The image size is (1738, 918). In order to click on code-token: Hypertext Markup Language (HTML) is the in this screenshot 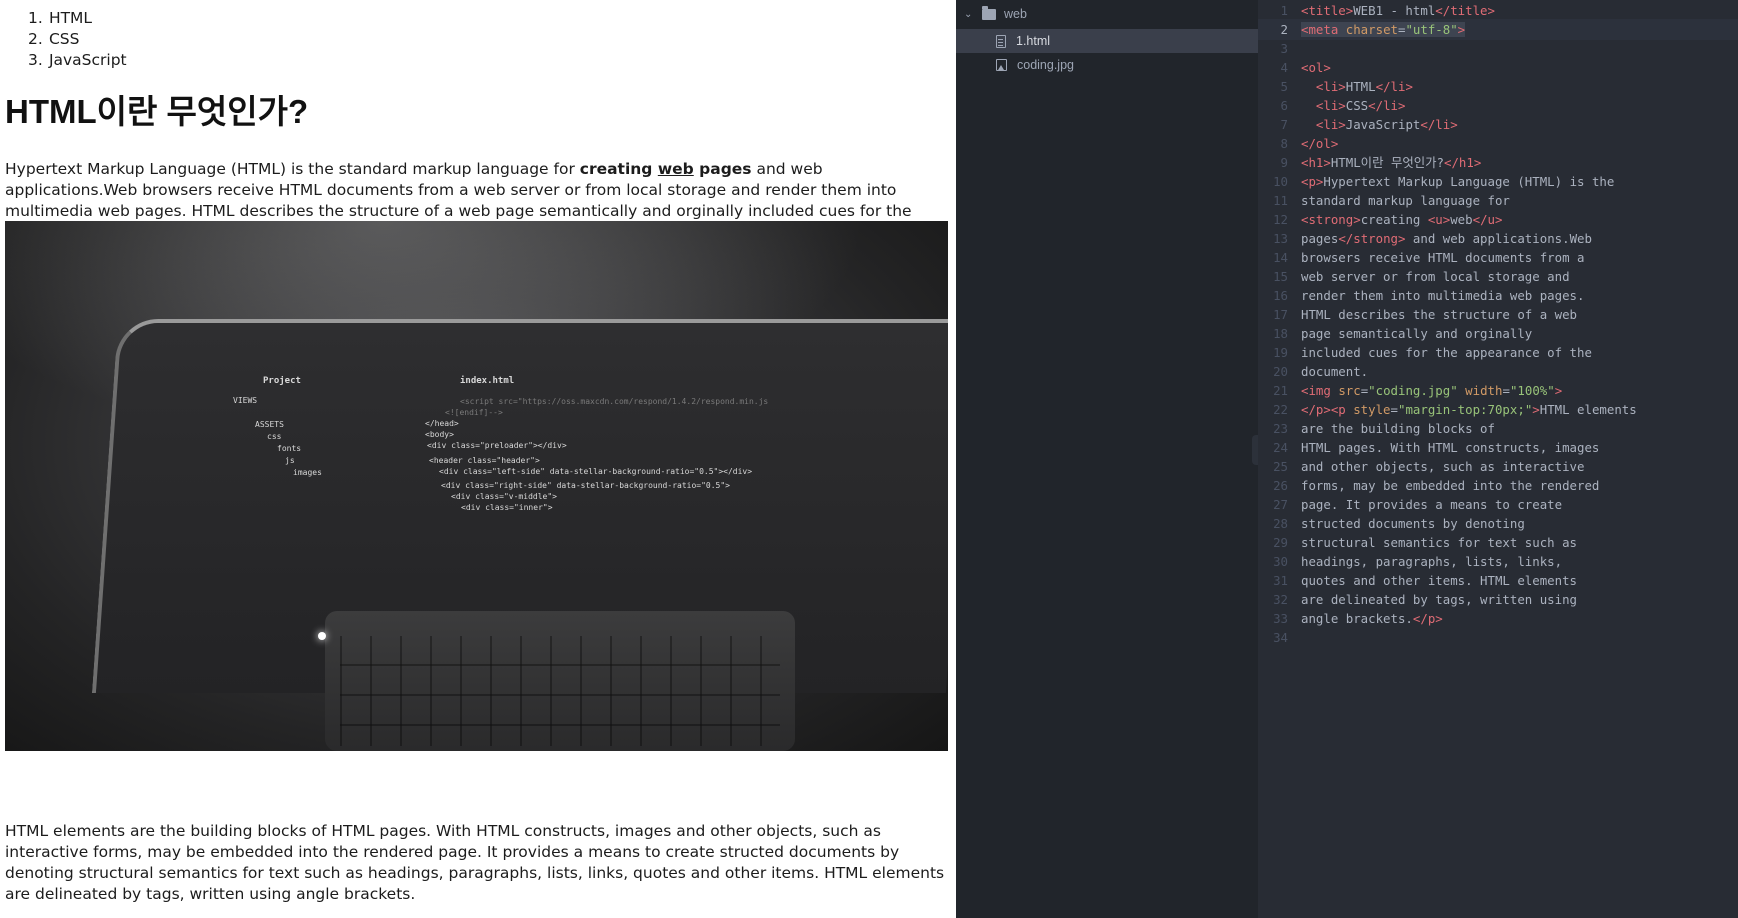, I will do `click(1469, 181)`.